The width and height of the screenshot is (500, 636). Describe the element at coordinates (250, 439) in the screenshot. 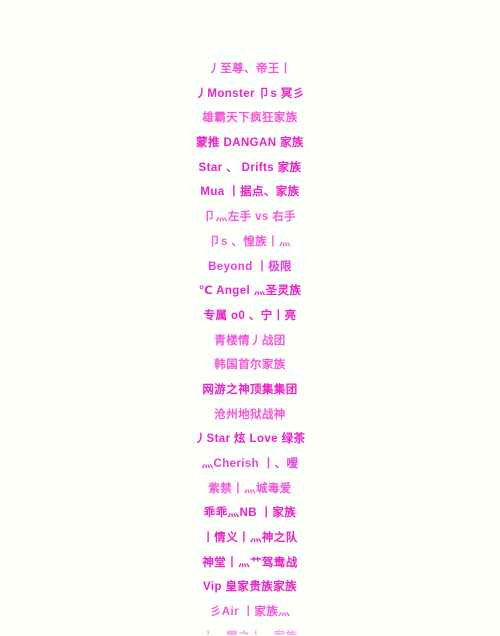

I see `clan-name-item: 丿Star 炫 Love 绿茶` at that location.